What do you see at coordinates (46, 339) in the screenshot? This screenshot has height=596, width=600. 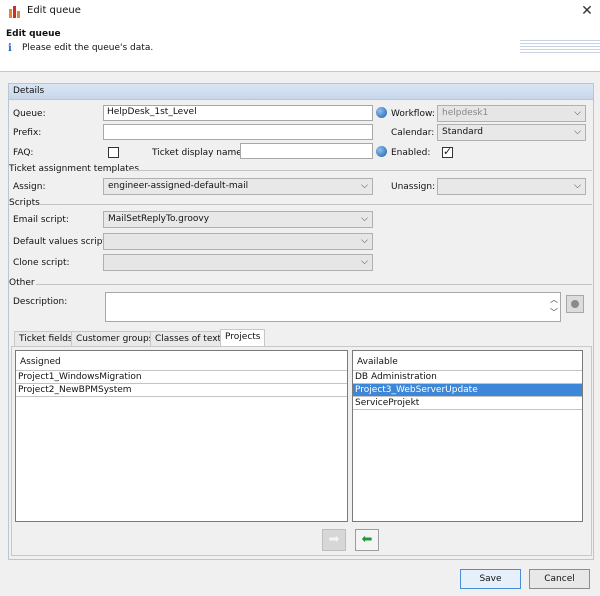 I see `tab-ticket-fields: Ticket fields` at bounding box center [46, 339].